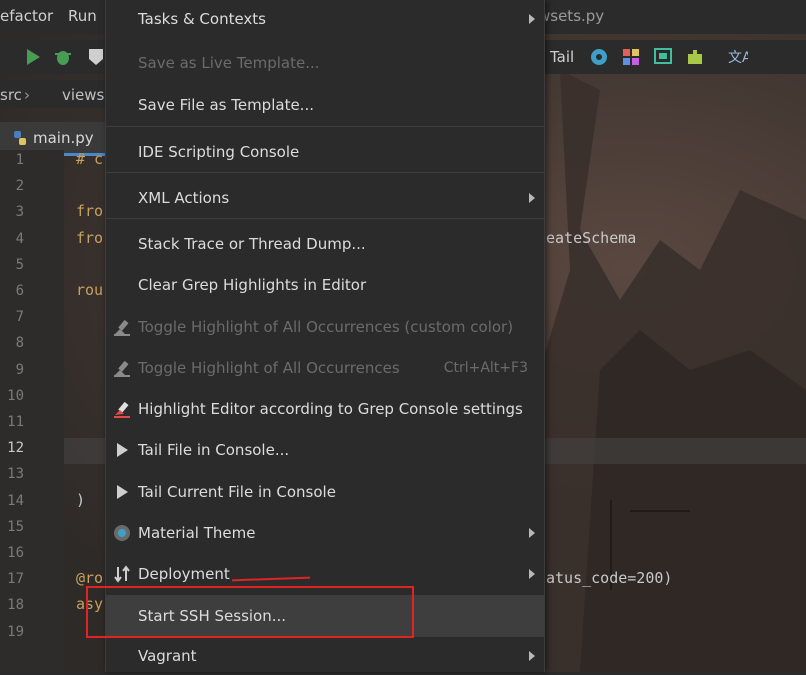  I want to click on breadcrumb-src: src, so click(11, 95).